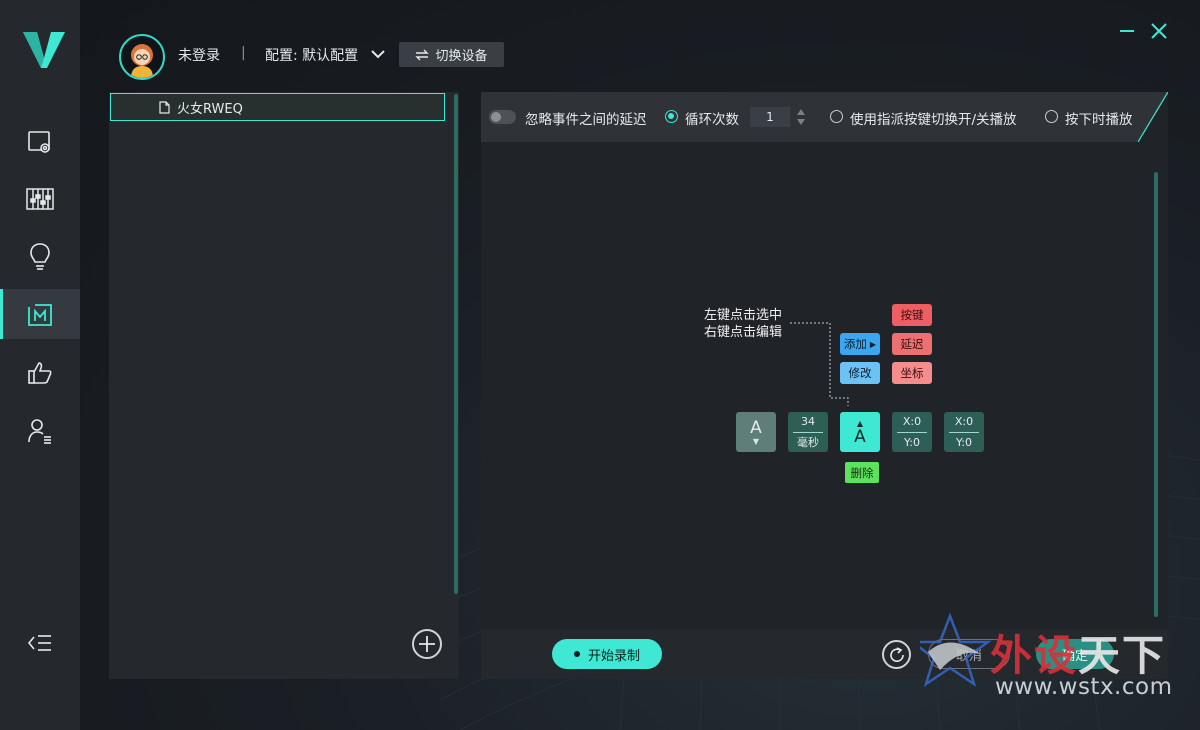 The height and width of the screenshot is (730, 1200). I want to click on macro-icon, so click(40, 315).